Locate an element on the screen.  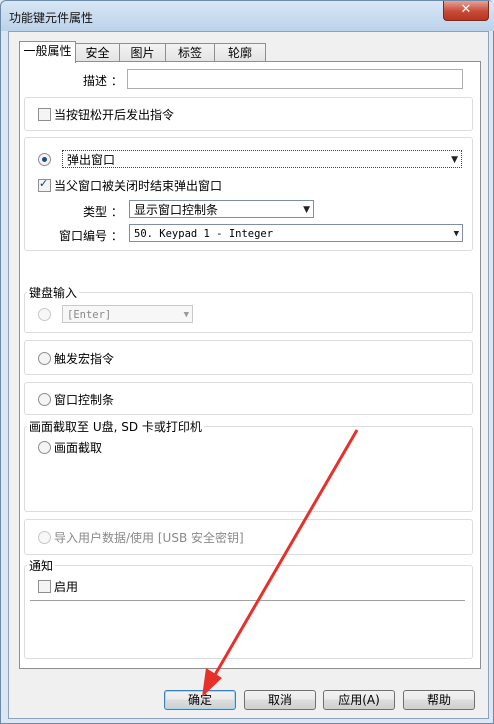
close-with-parent-label: 当父窗口被关闭时结束弹出窗口 is located at coordinates (138, 186).